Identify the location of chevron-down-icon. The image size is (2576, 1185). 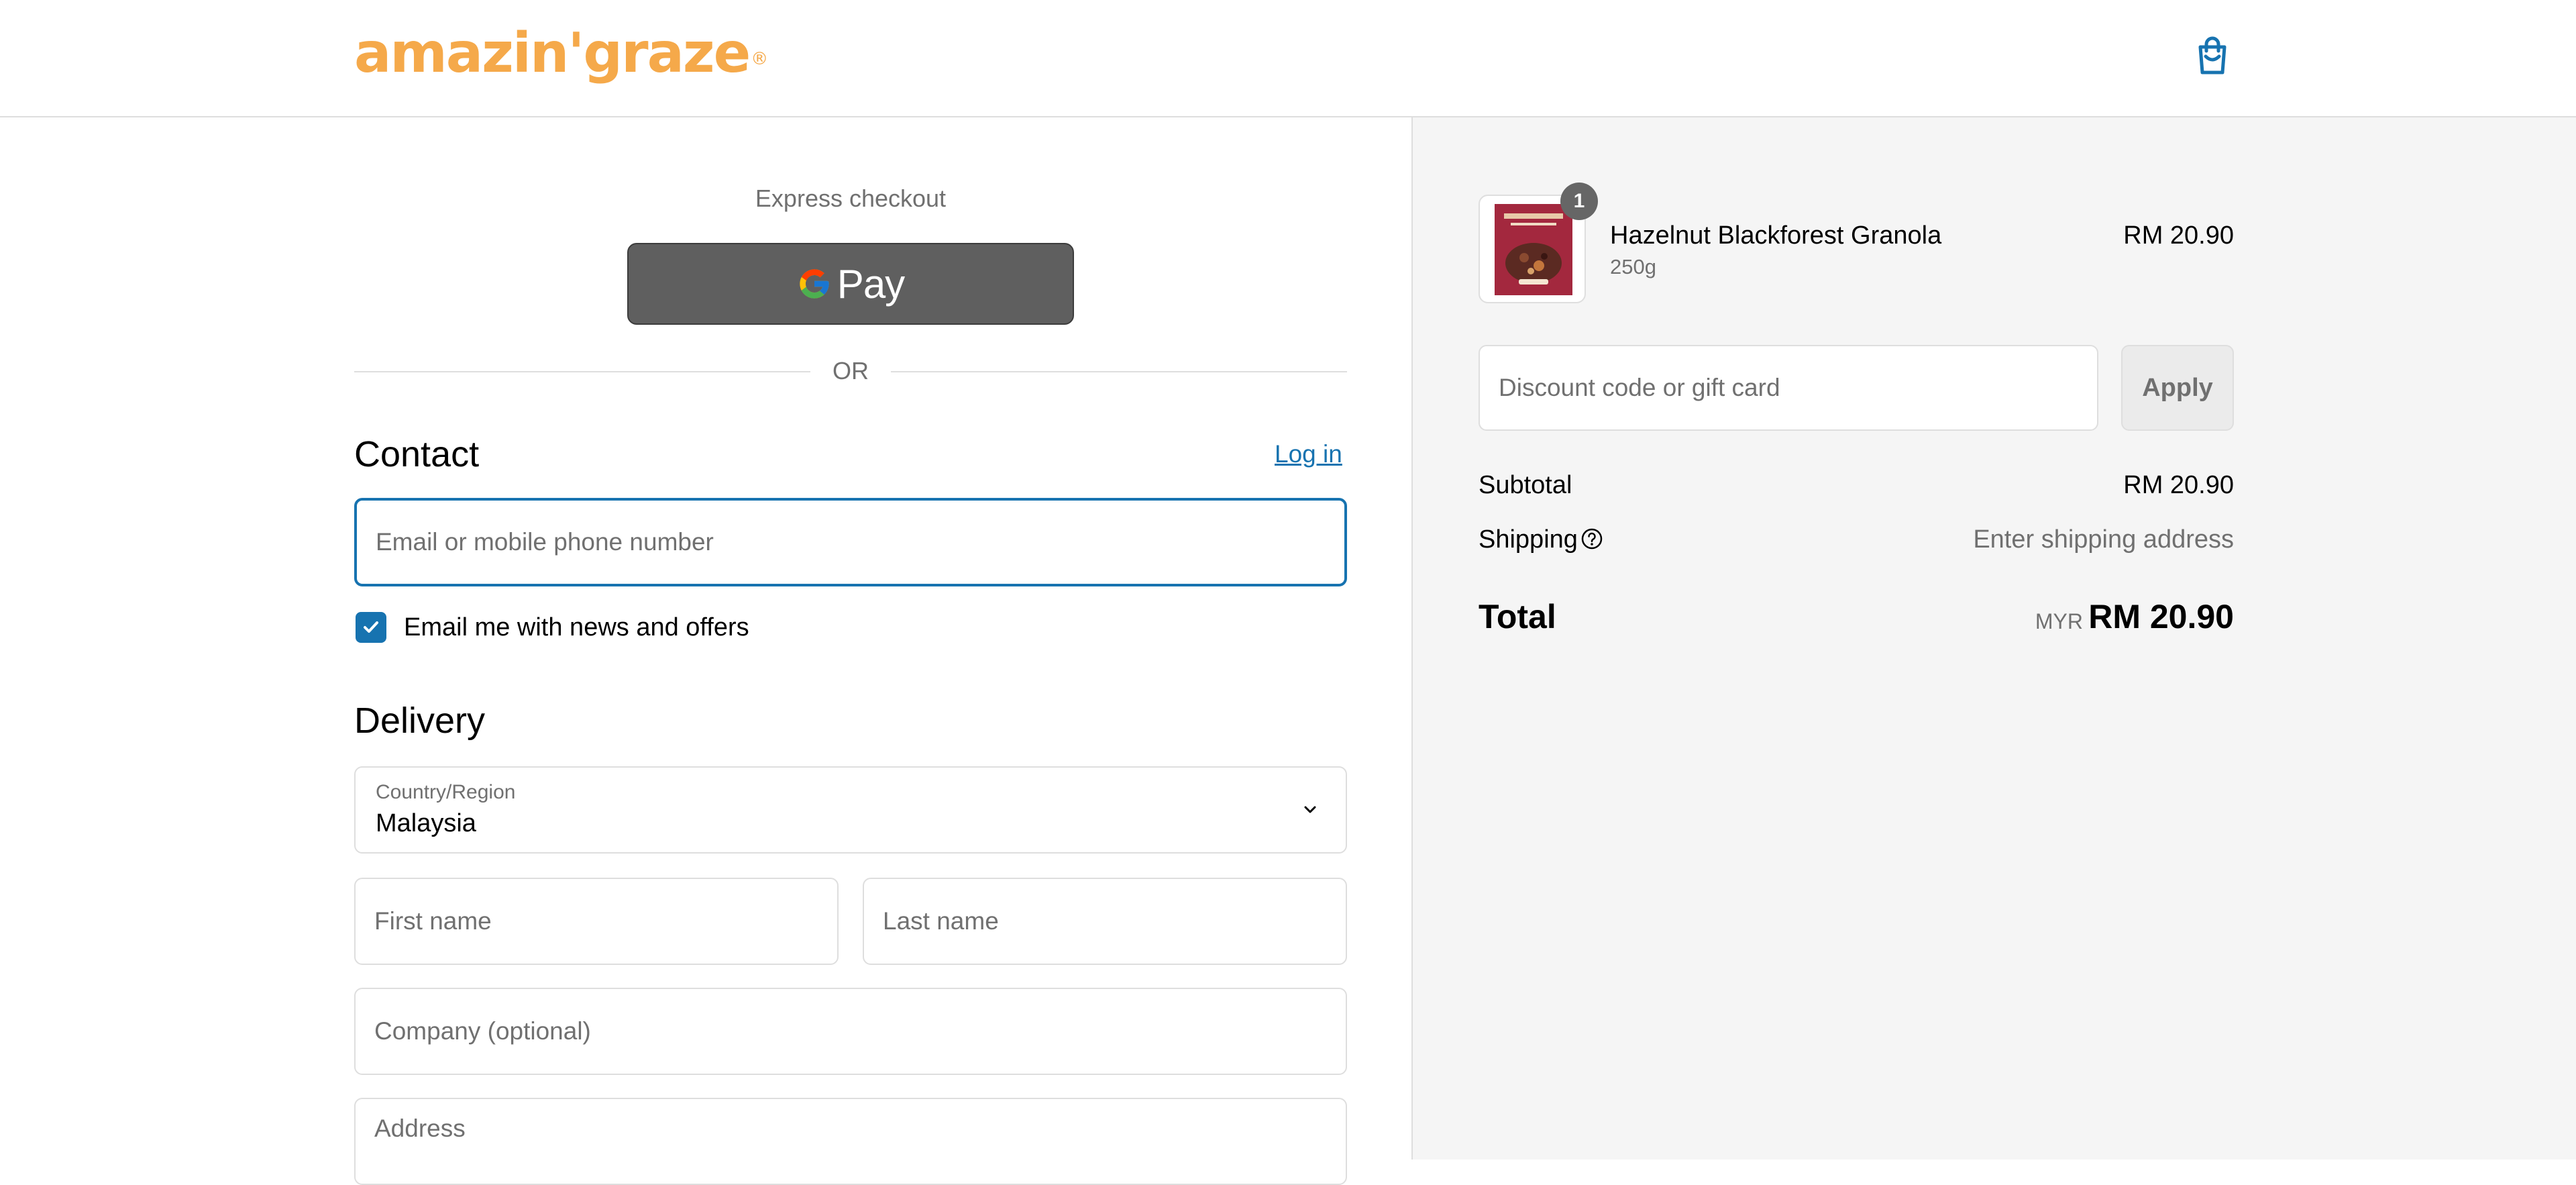
(1310, 809).